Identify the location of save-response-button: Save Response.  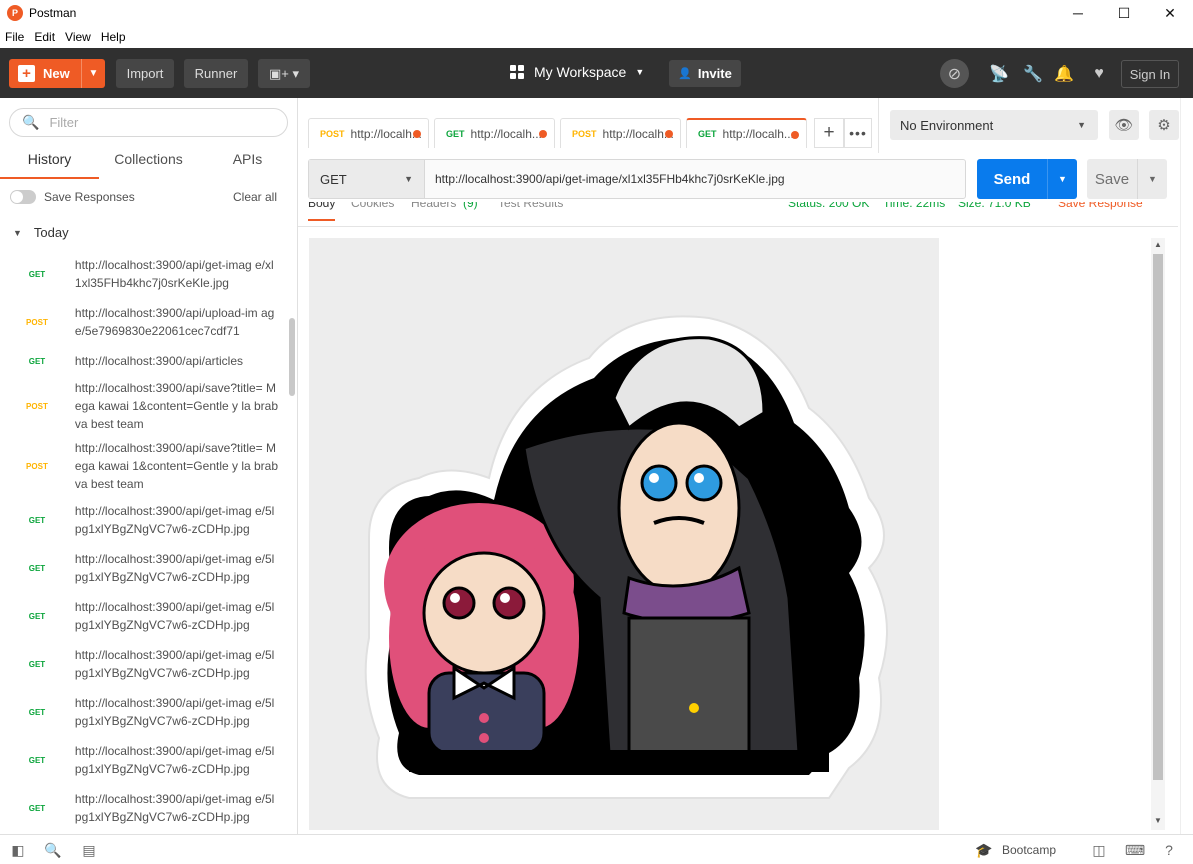
(1100, 206).